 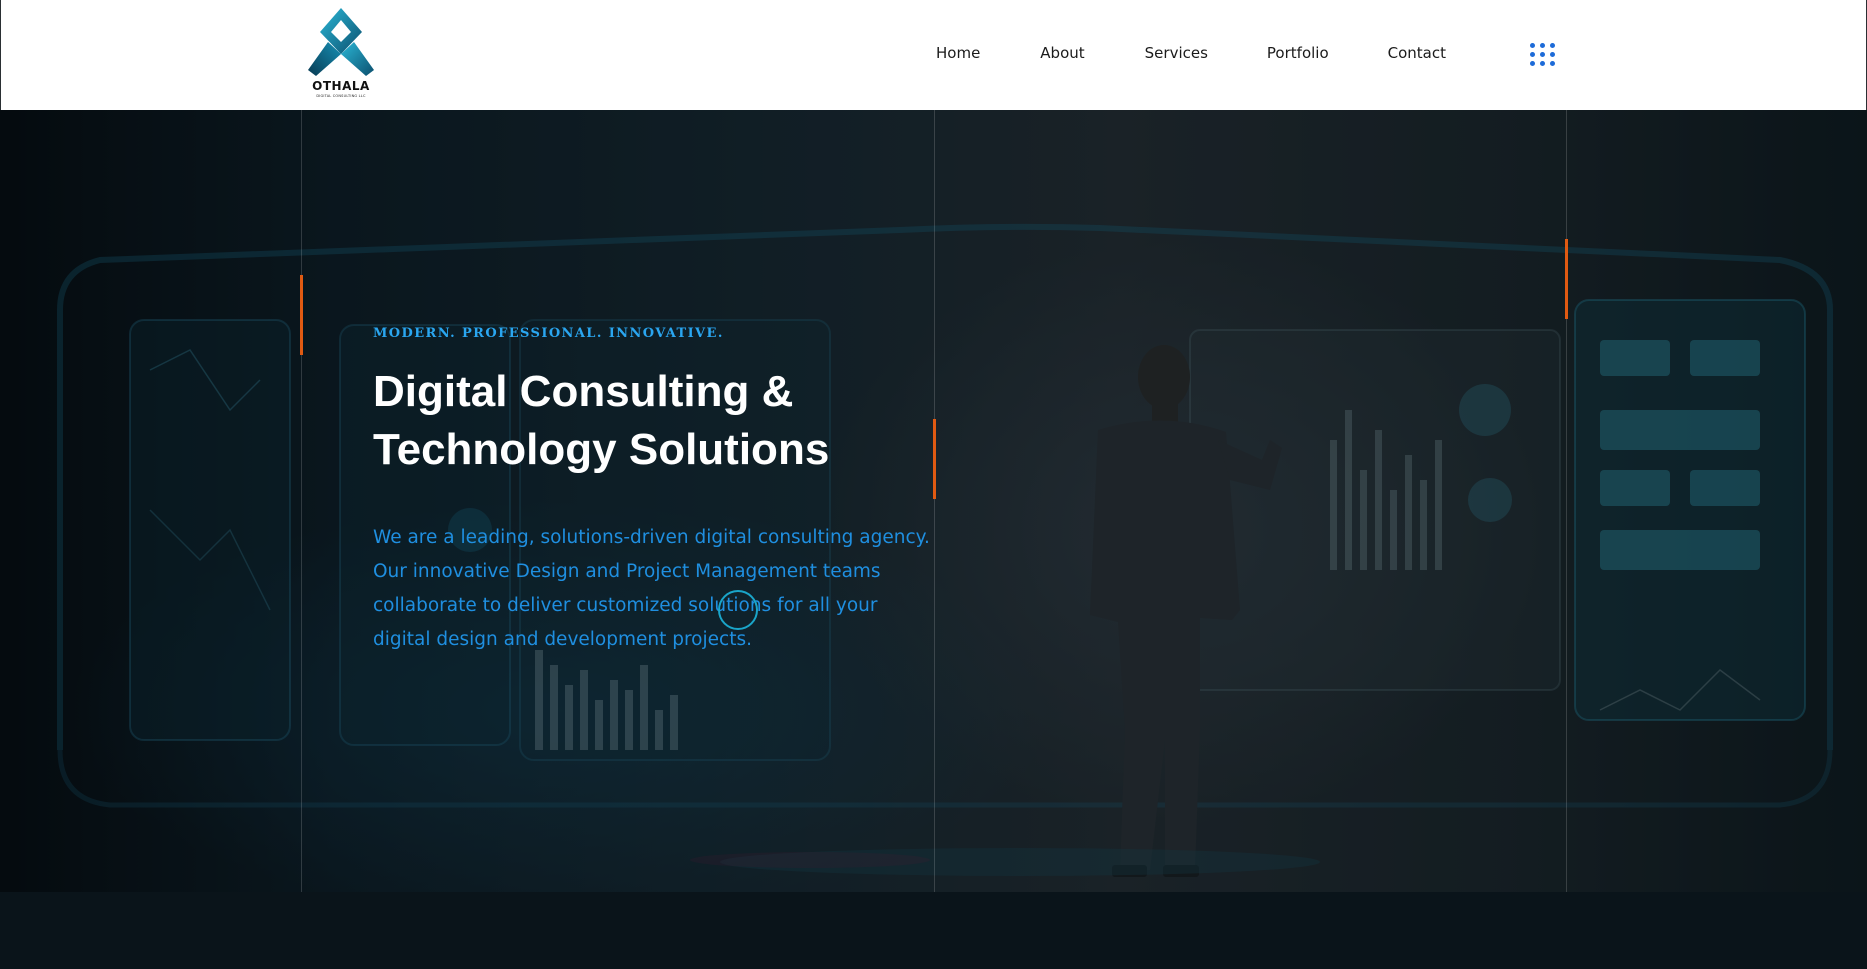 I want to click on nav-contact: Contact, so click(x=1417, y=53).